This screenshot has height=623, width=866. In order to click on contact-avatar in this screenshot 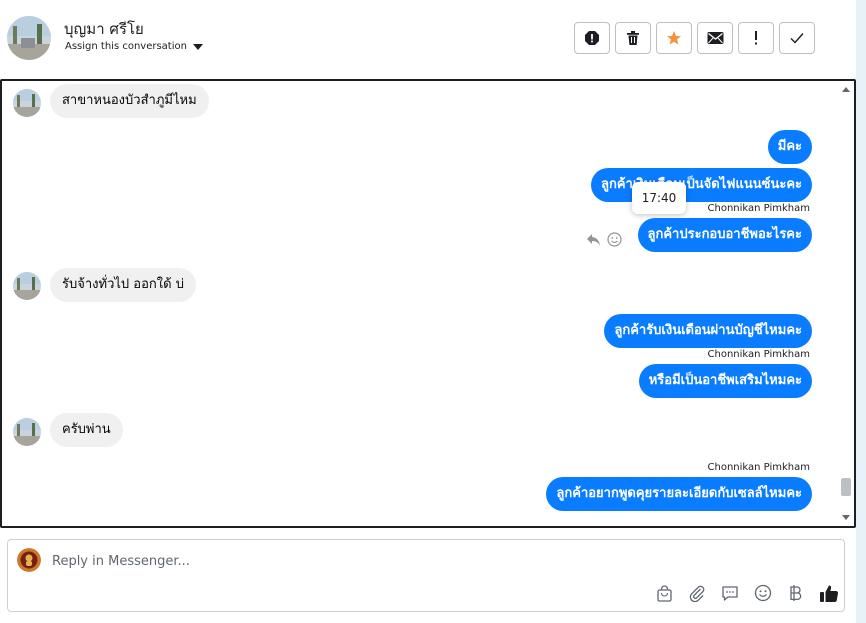, I will do `click(29, 38)`.